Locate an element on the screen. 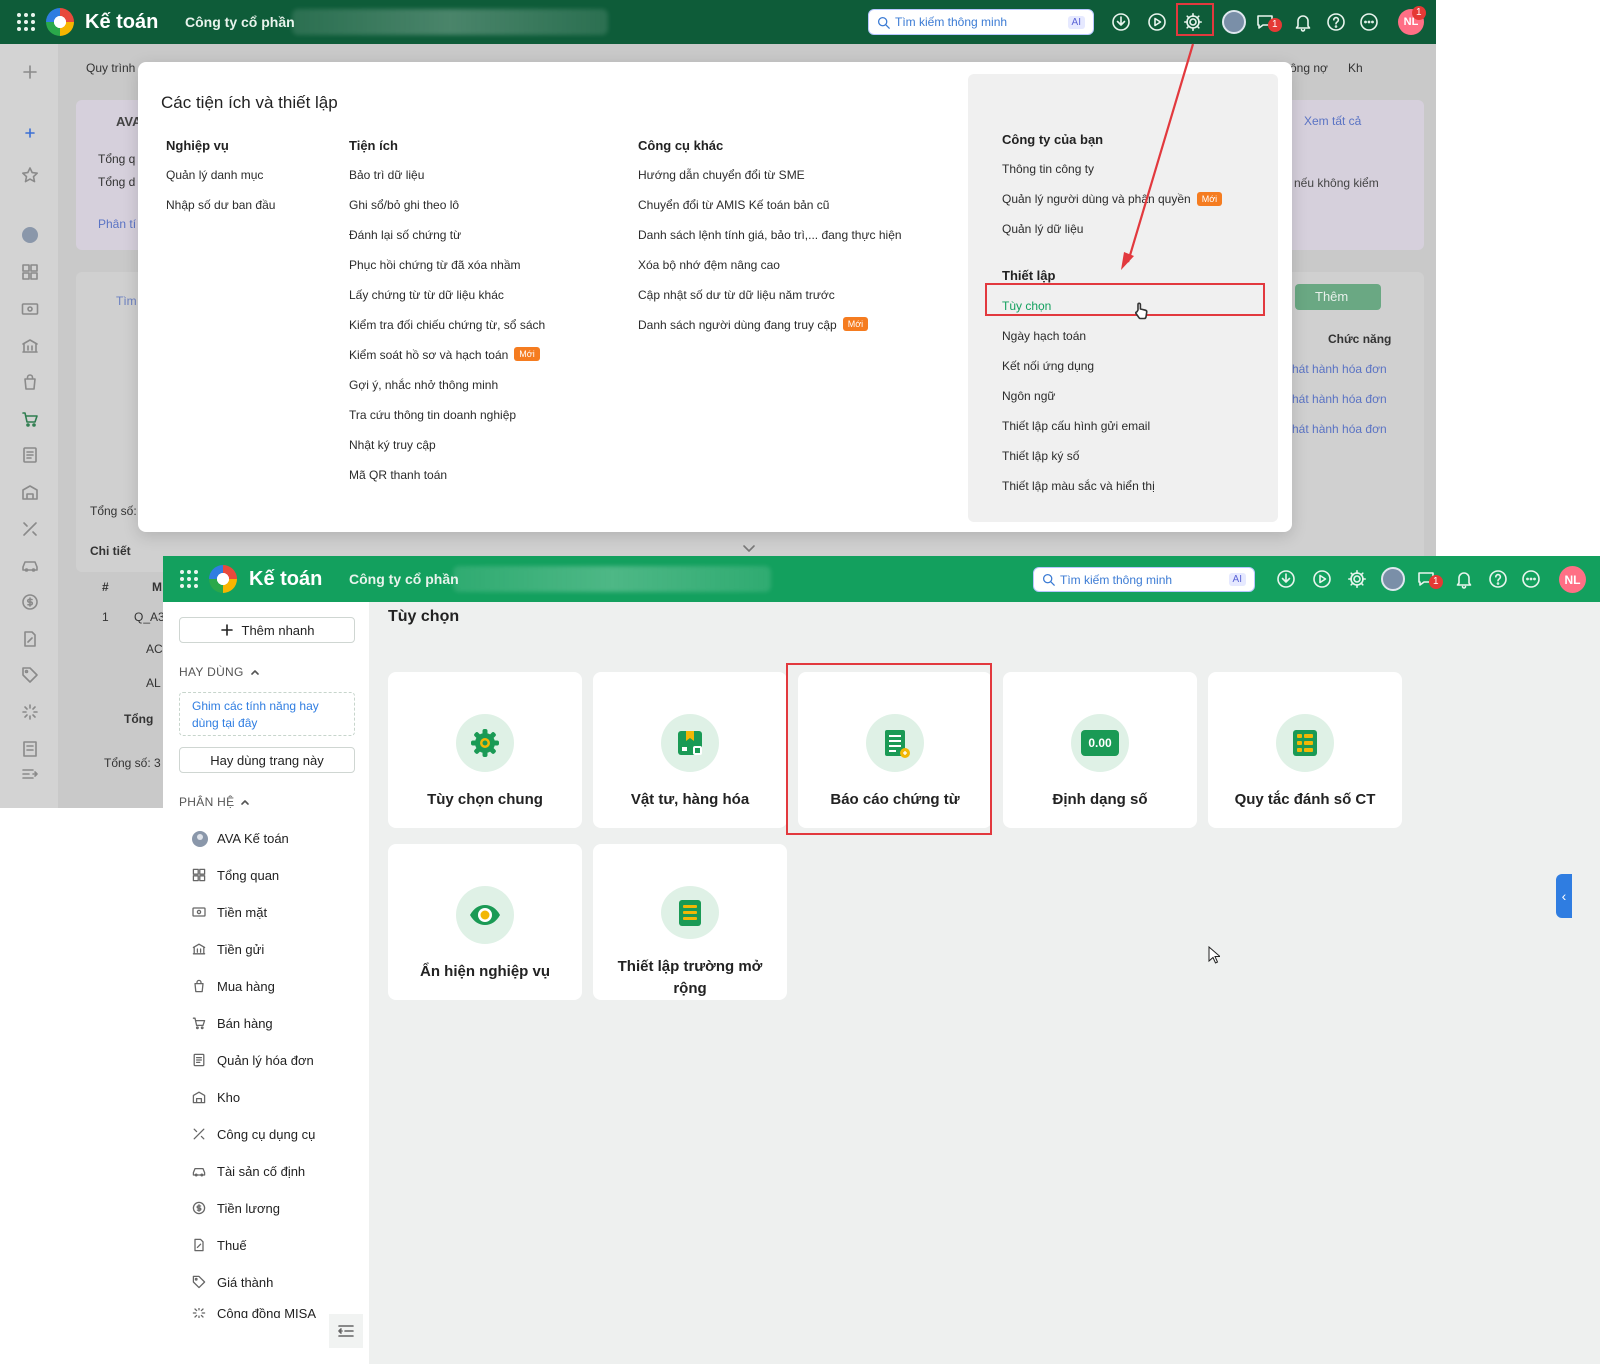  sidebar-item-kho: Kho is located at coordinates (215, 1097).